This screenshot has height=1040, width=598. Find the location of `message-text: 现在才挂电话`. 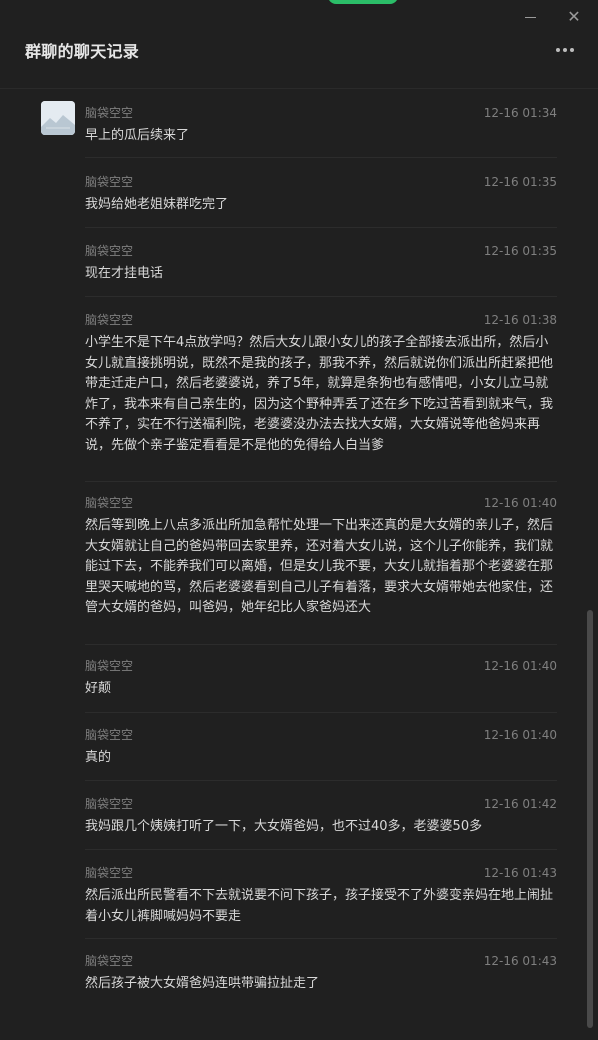

message-text: 现在才挂电话 is located at coordinates (124, 273).